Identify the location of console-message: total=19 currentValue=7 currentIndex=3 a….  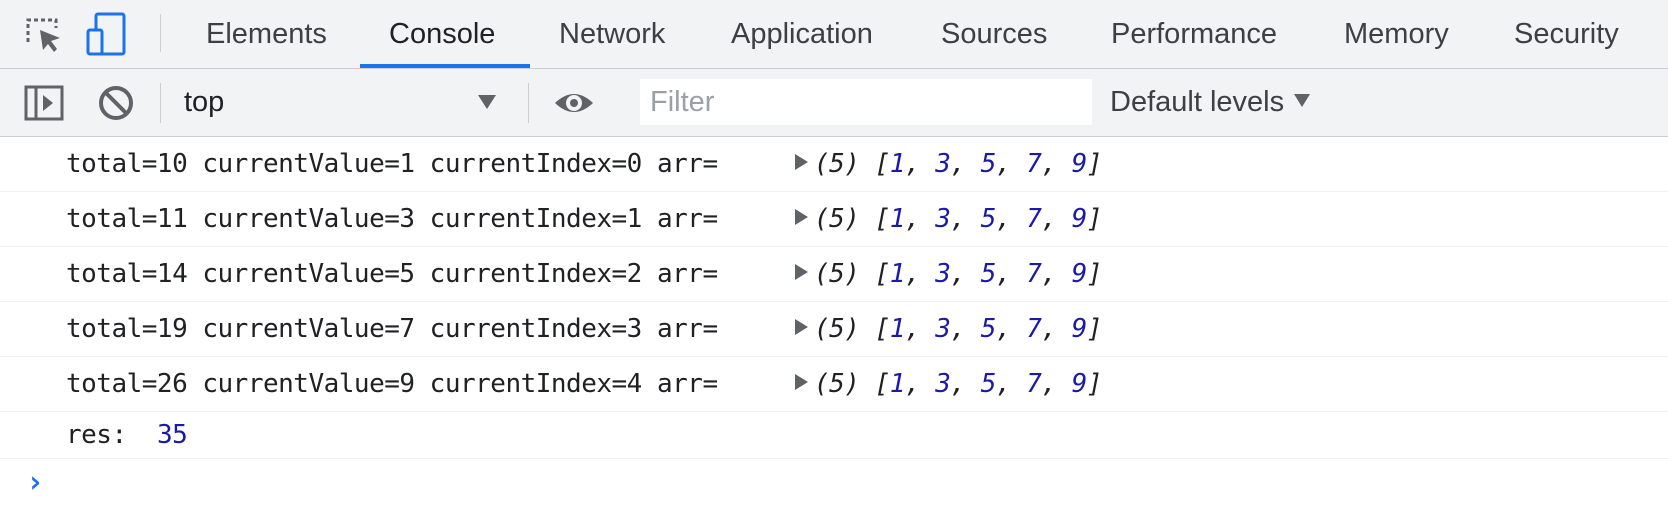
(834, 329).